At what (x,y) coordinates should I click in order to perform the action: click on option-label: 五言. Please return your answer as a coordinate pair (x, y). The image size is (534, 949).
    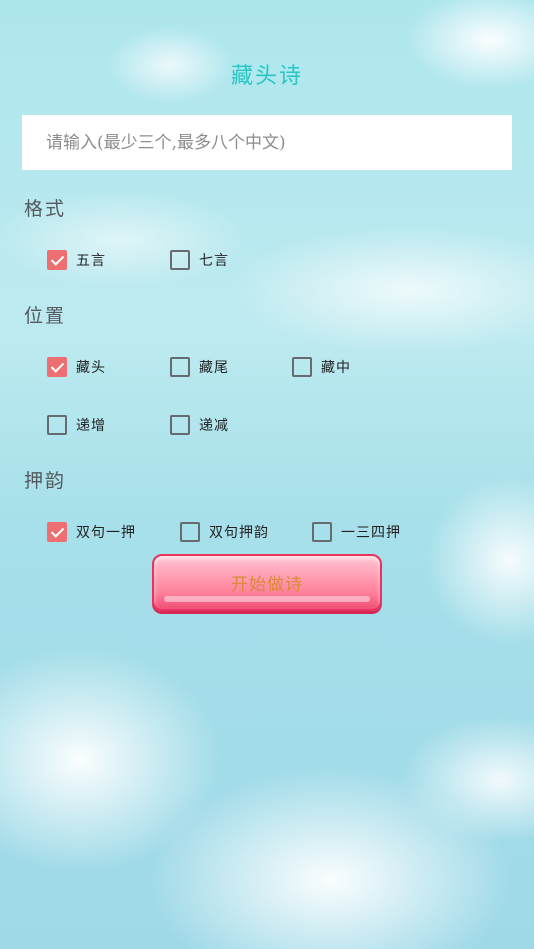
    Looking at the image, I should click on (91, 261).